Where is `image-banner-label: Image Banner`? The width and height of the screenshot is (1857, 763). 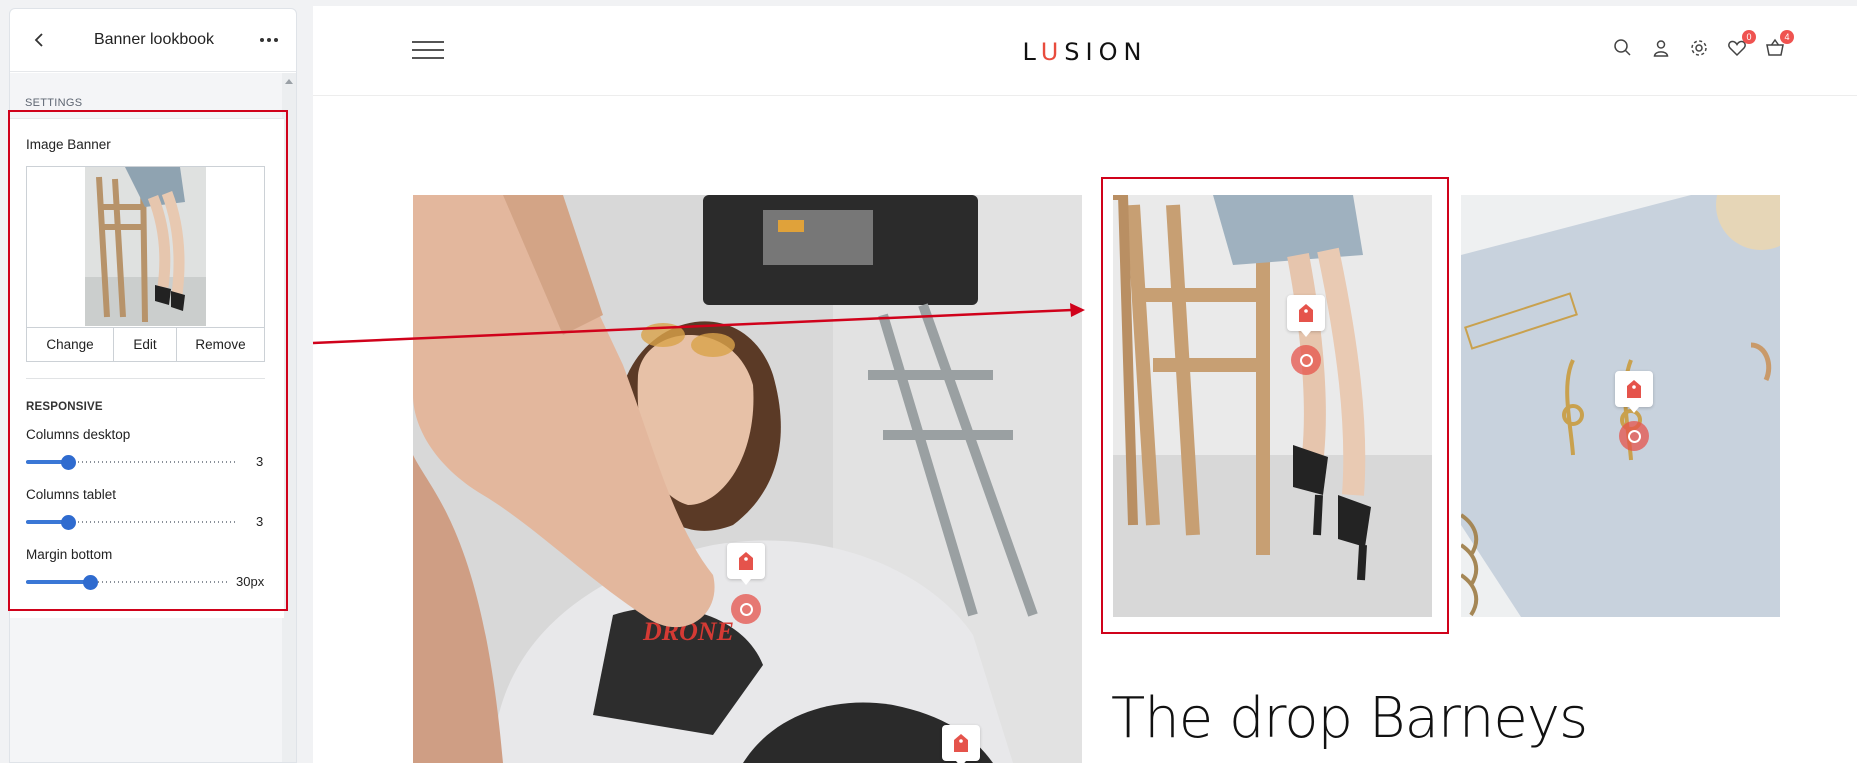
image-banner-label: Image Banner is located at coordinates (68, 144).